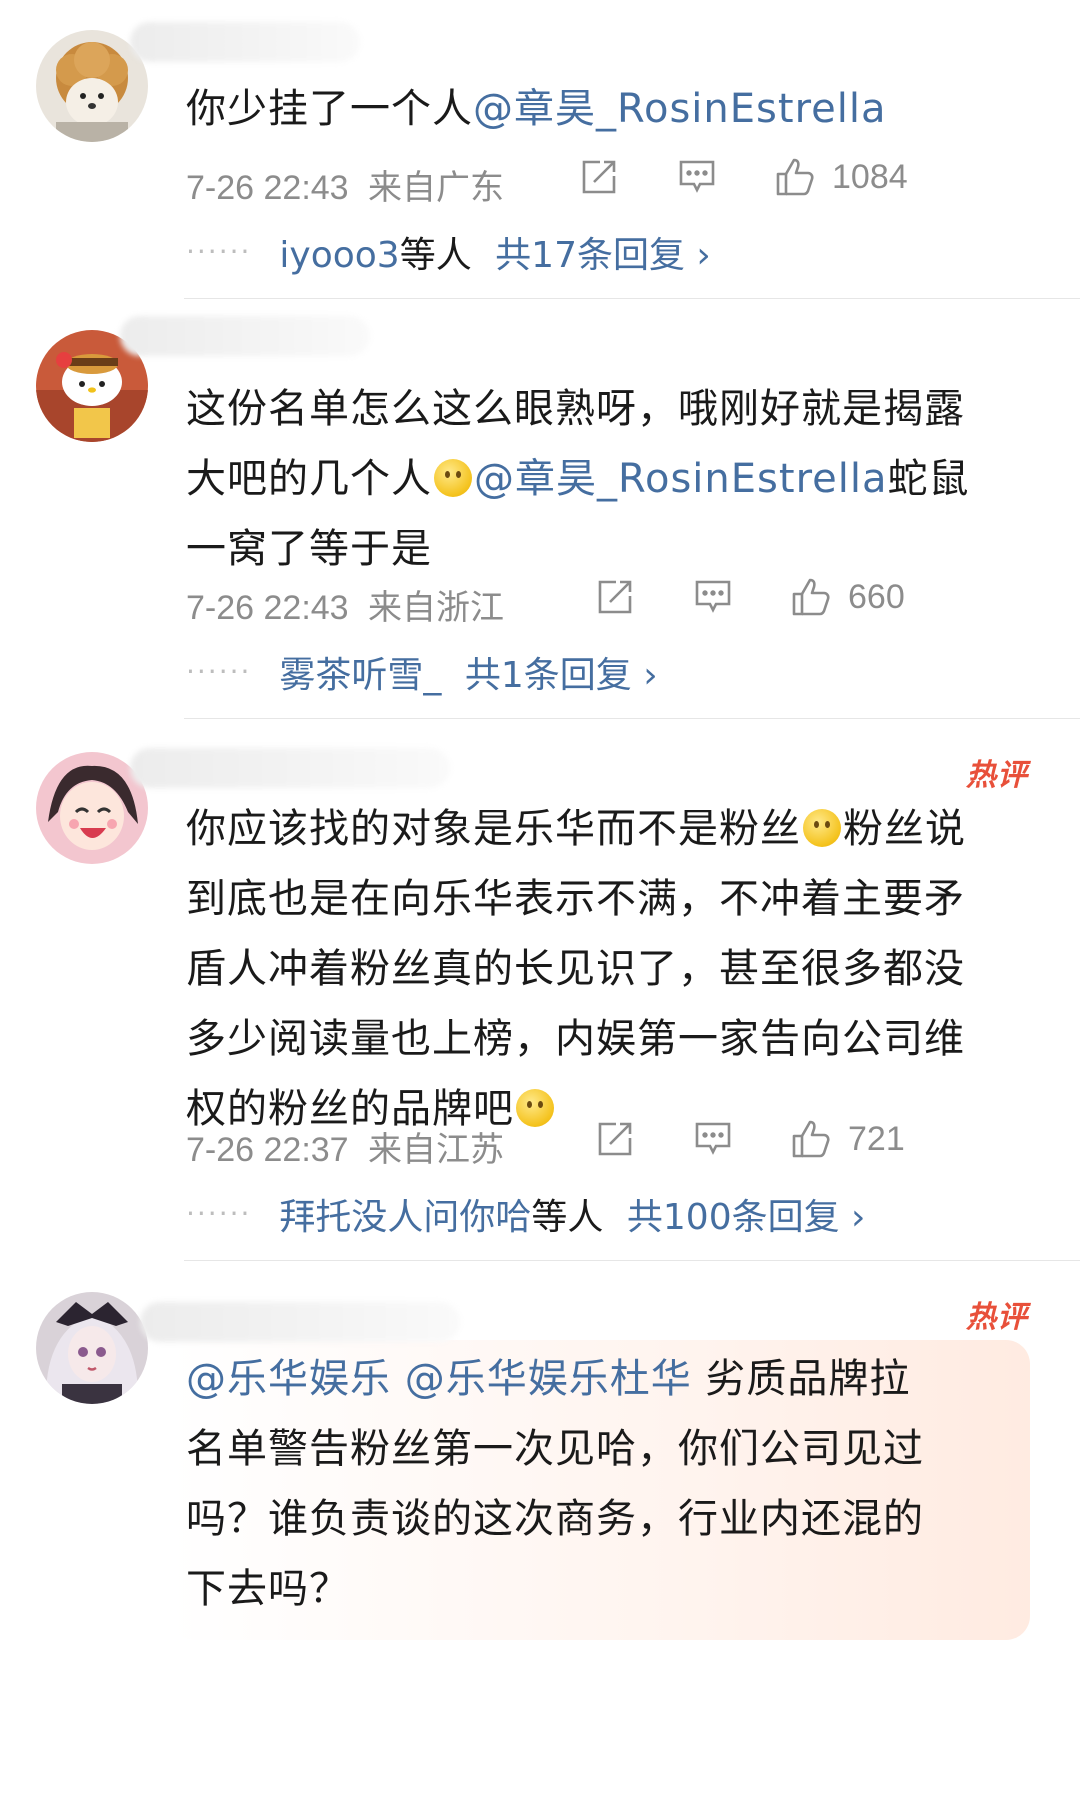  Describe the element at coordinates (575, 899) in the screenshot. I see `comment-line: 到底也是在向乐华表示不满，不冲着主要矛` at that location.